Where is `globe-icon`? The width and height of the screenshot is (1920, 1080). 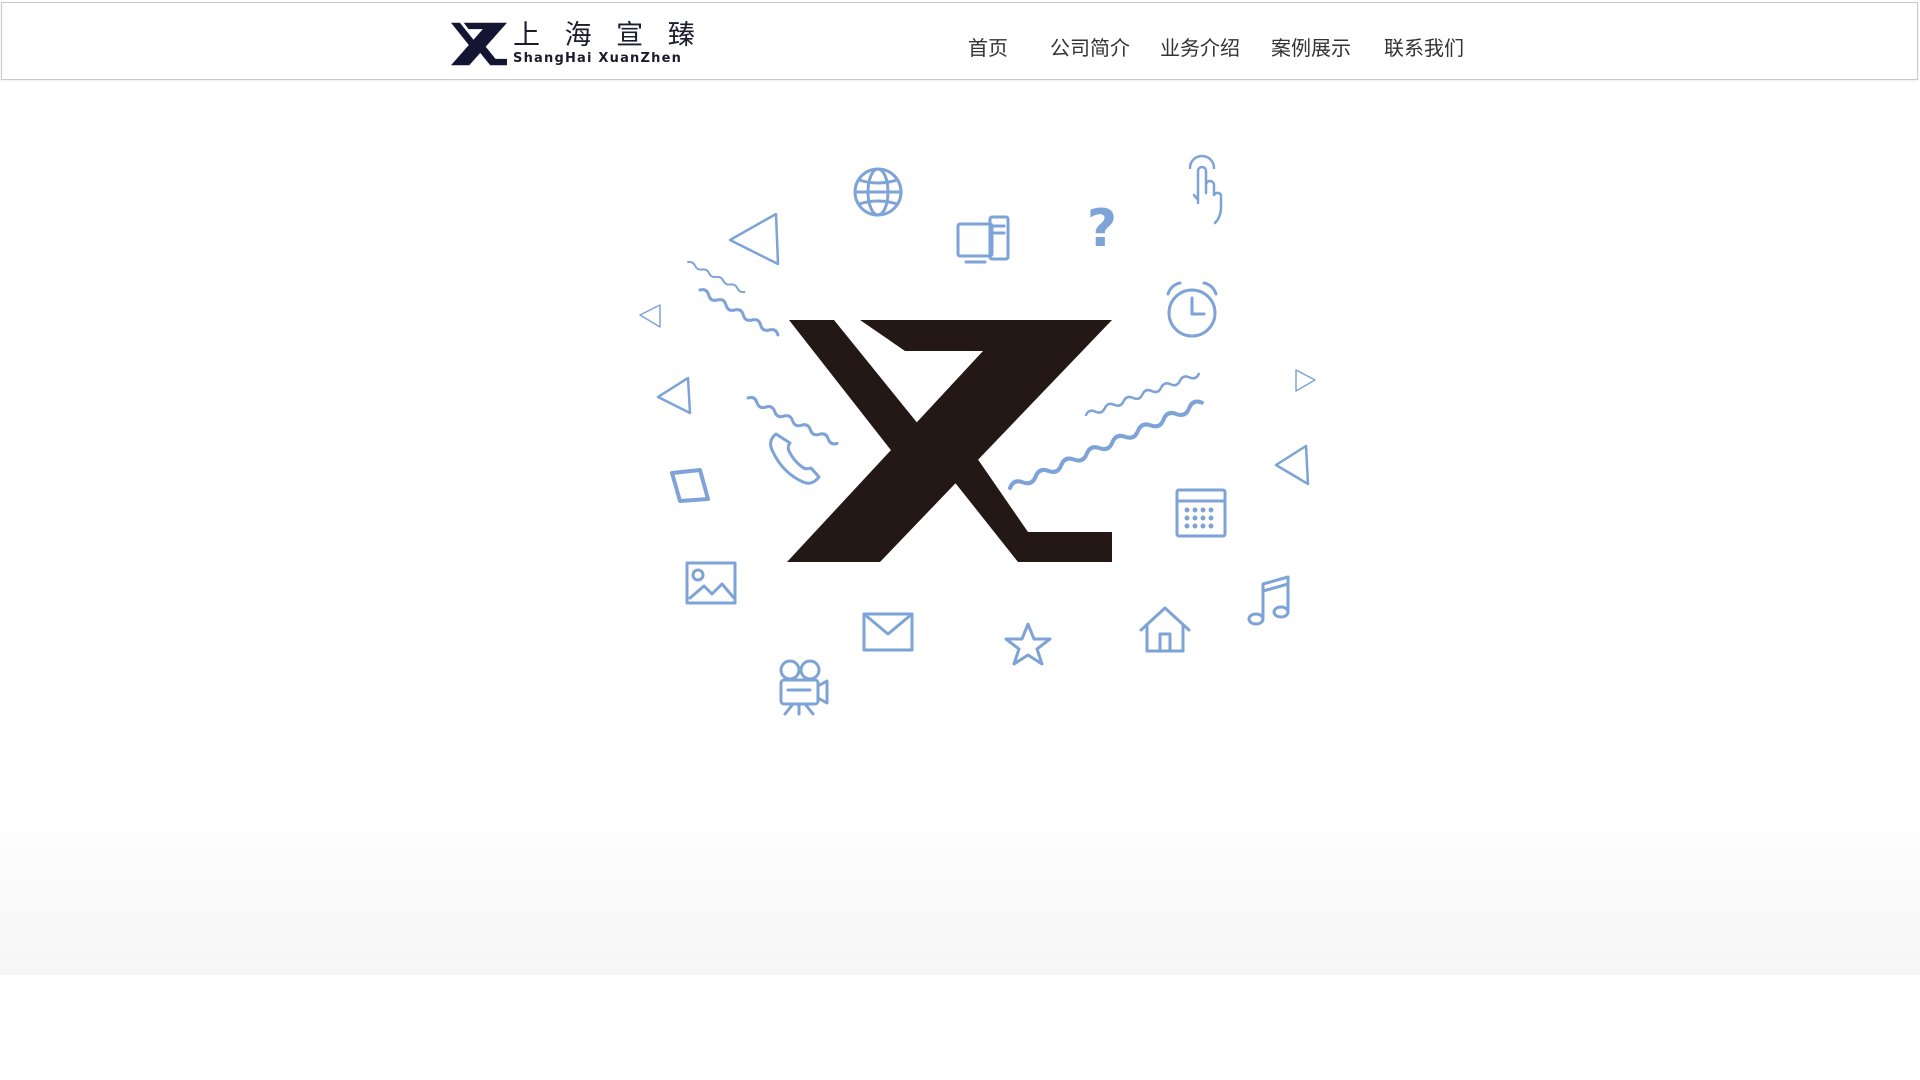 globe-icon is located at coordinates (878, 192).